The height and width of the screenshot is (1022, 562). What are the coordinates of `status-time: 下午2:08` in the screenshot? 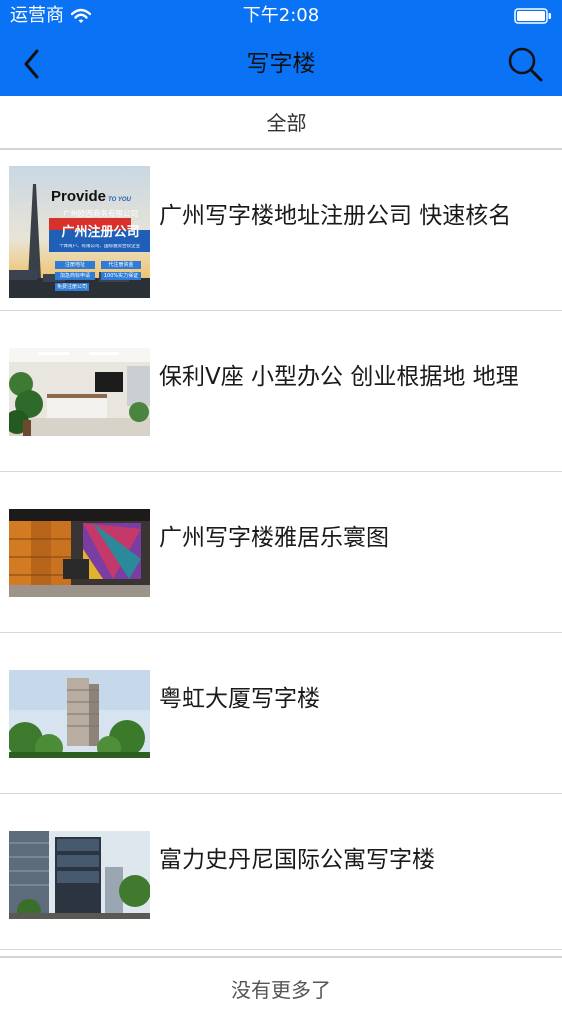 It's located at (281, 15).